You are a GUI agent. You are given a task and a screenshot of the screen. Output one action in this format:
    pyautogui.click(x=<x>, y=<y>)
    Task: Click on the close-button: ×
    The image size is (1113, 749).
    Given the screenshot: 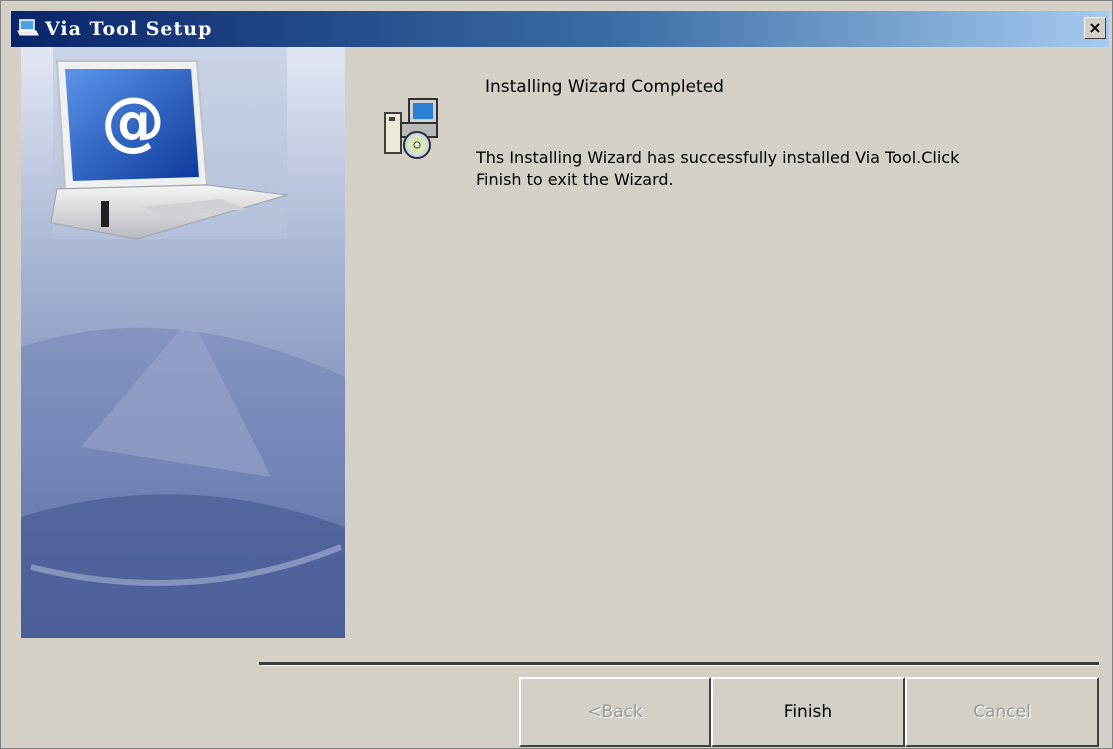 What is the action you would take?
    pyautogui.click(x=1095, y=28)
    